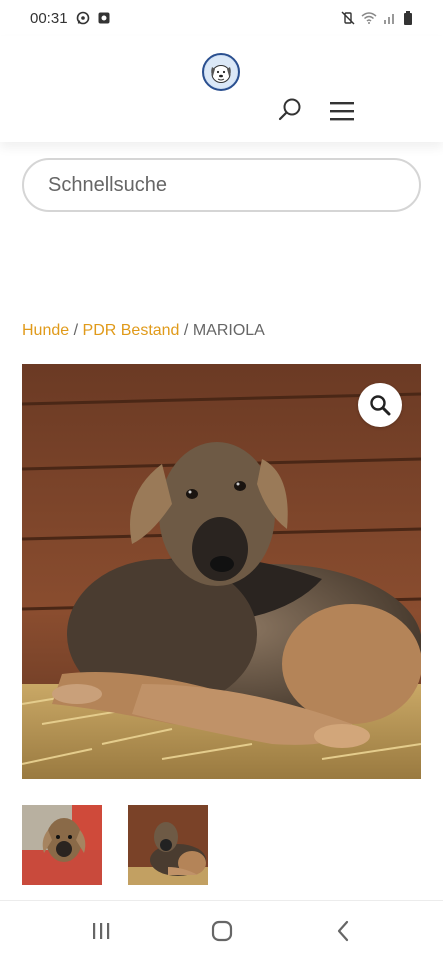 The height and width of the screenshot is (960, 443). Describe the element at coordinates (390, 18) in the screenshot. I see `signal-icon` at that location.